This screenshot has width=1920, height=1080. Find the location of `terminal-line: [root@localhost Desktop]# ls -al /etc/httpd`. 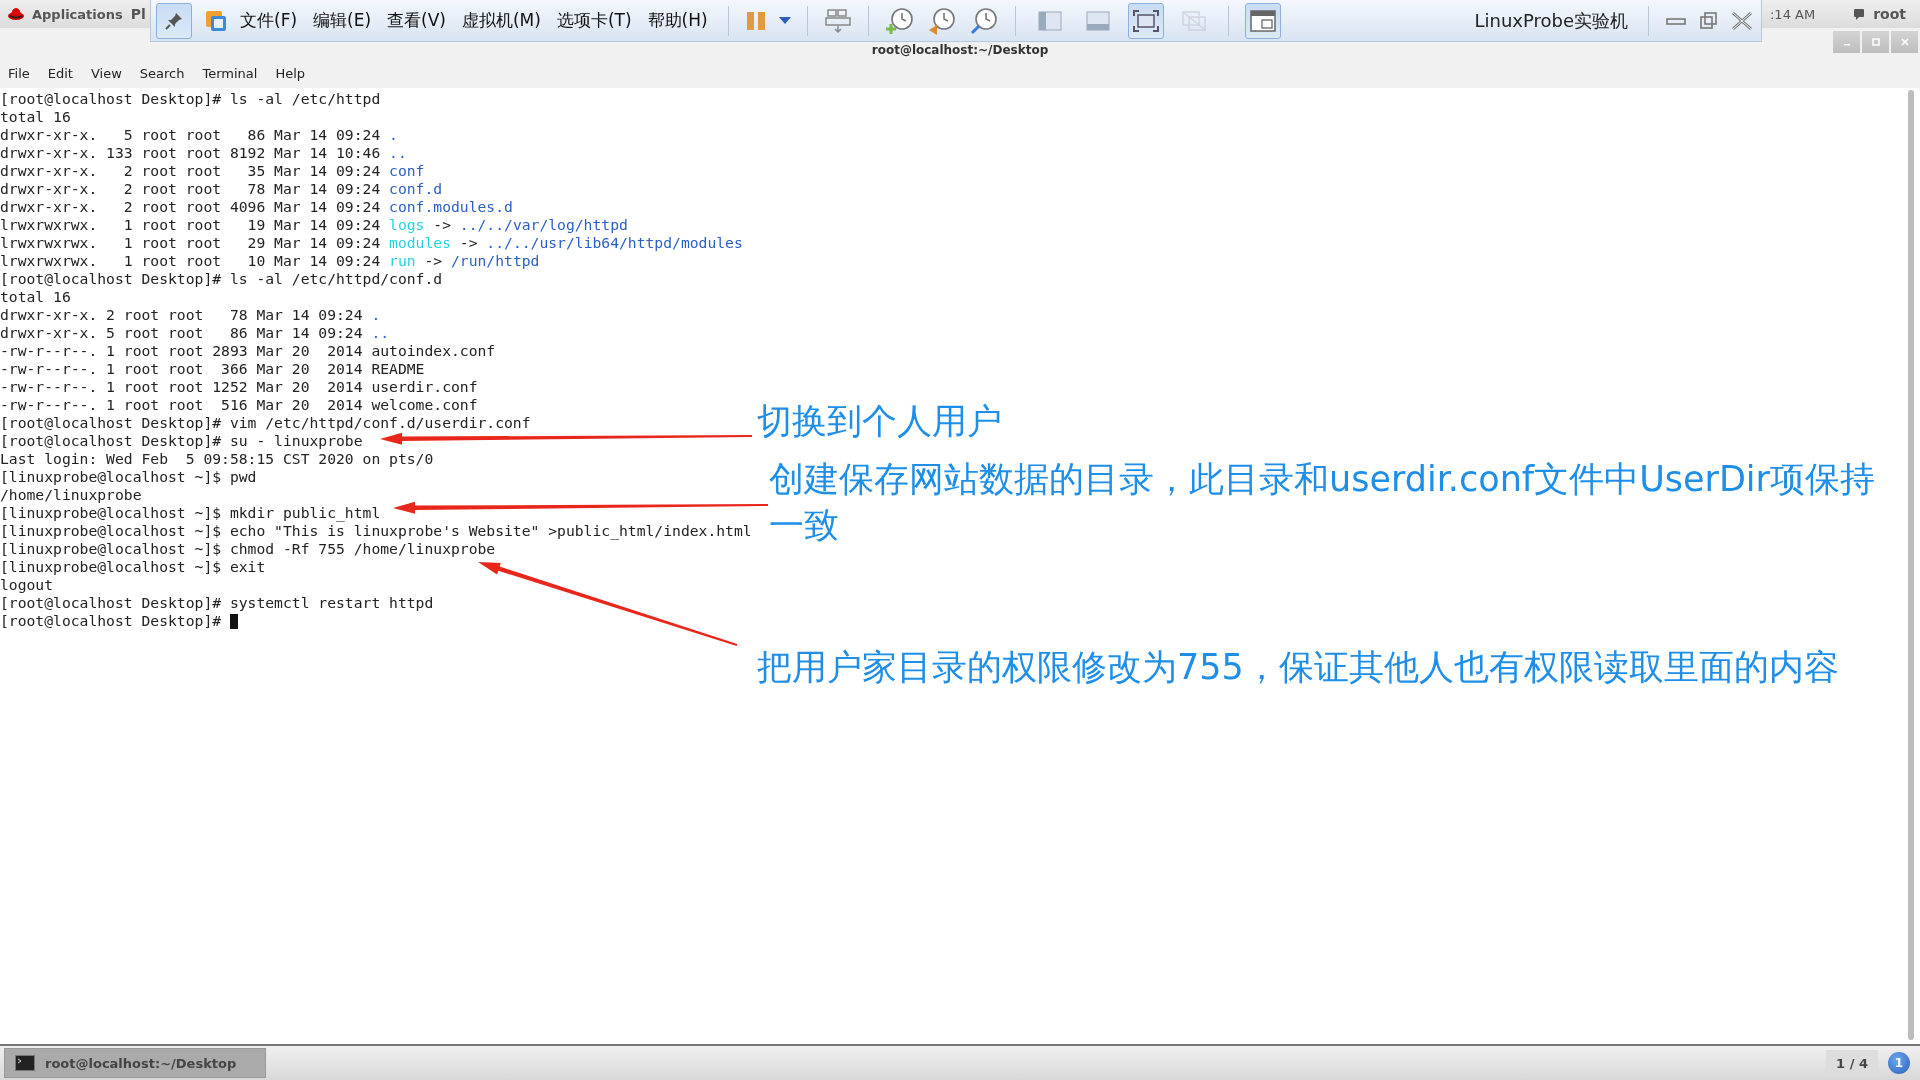

terminal-line: [root@localhost Desktop]# ls -al /etc/httpd is located at coordinates (190, 99).